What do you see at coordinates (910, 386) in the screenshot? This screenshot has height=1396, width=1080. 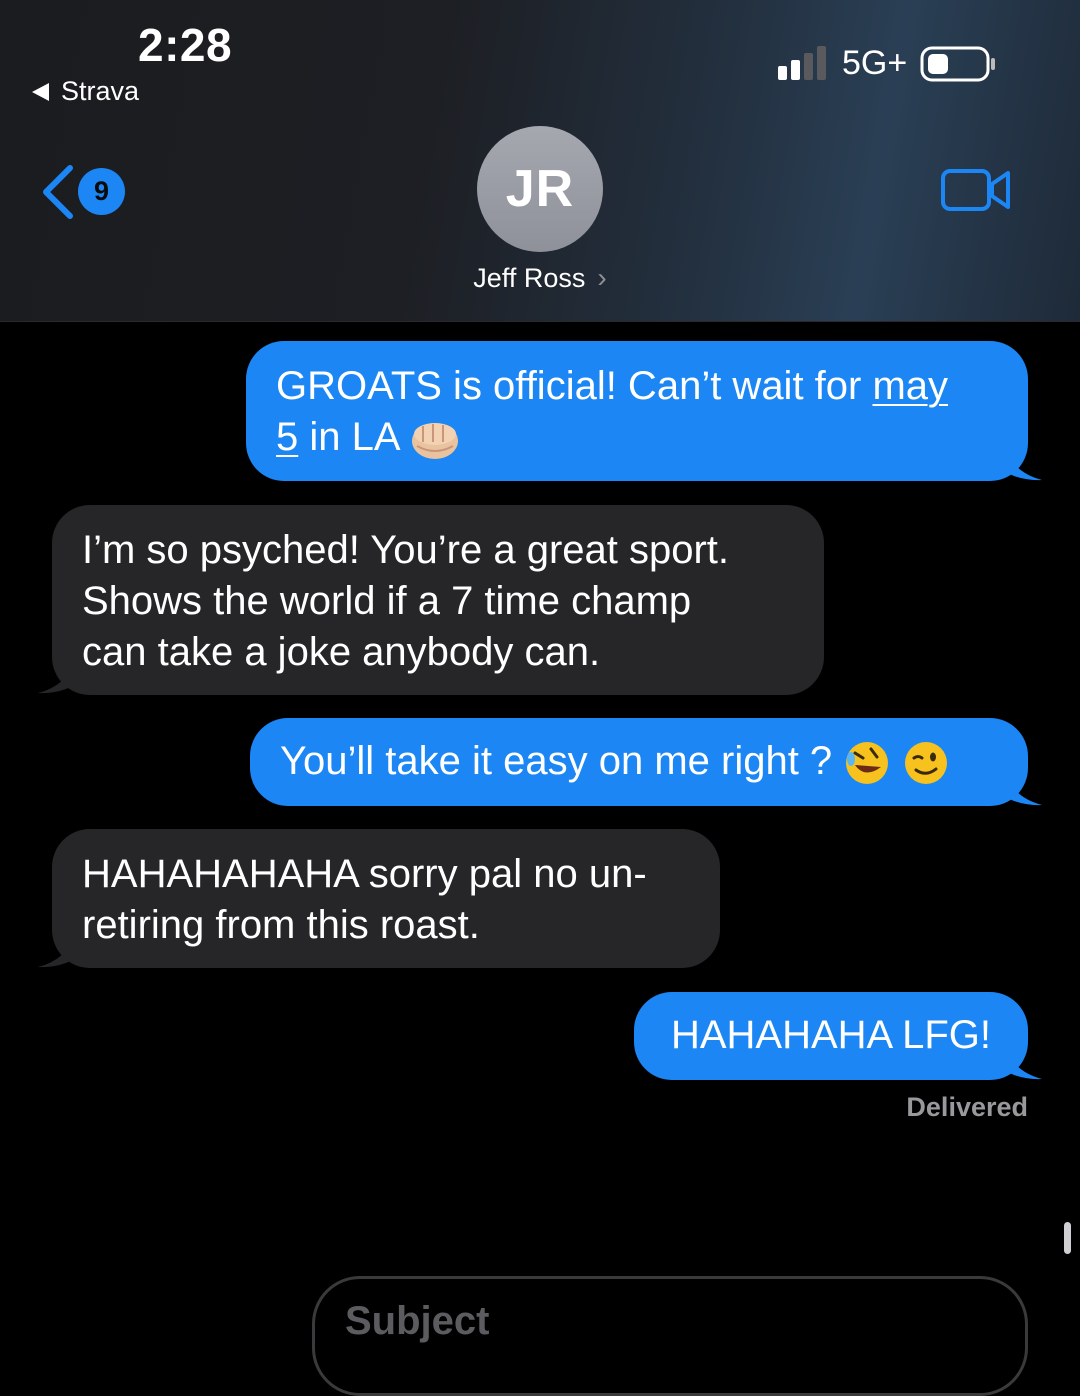 I see `date-link: may` at bounding box center [910, 386].